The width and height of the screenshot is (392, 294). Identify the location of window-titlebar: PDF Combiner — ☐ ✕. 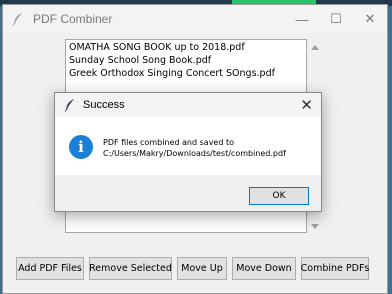
(195, 19).